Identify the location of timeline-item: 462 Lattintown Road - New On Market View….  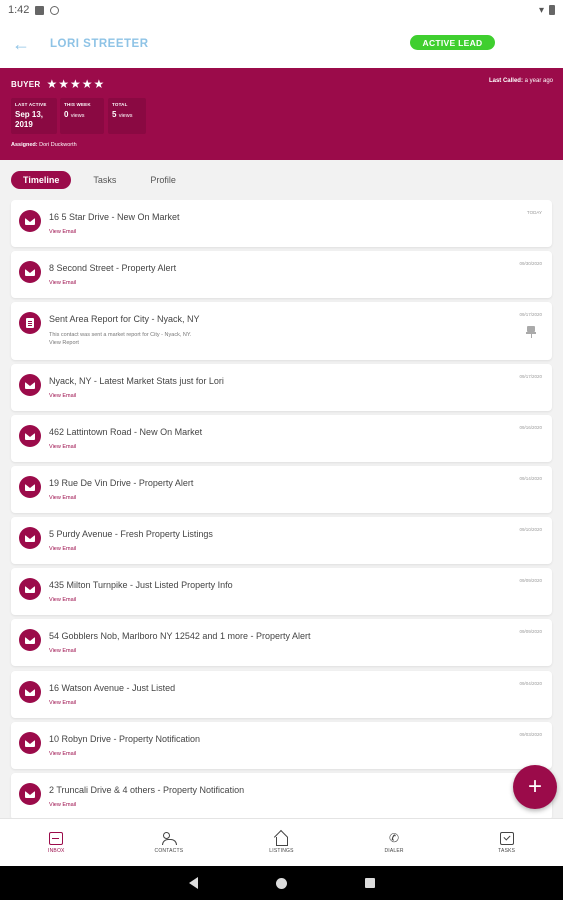
(281, 438).